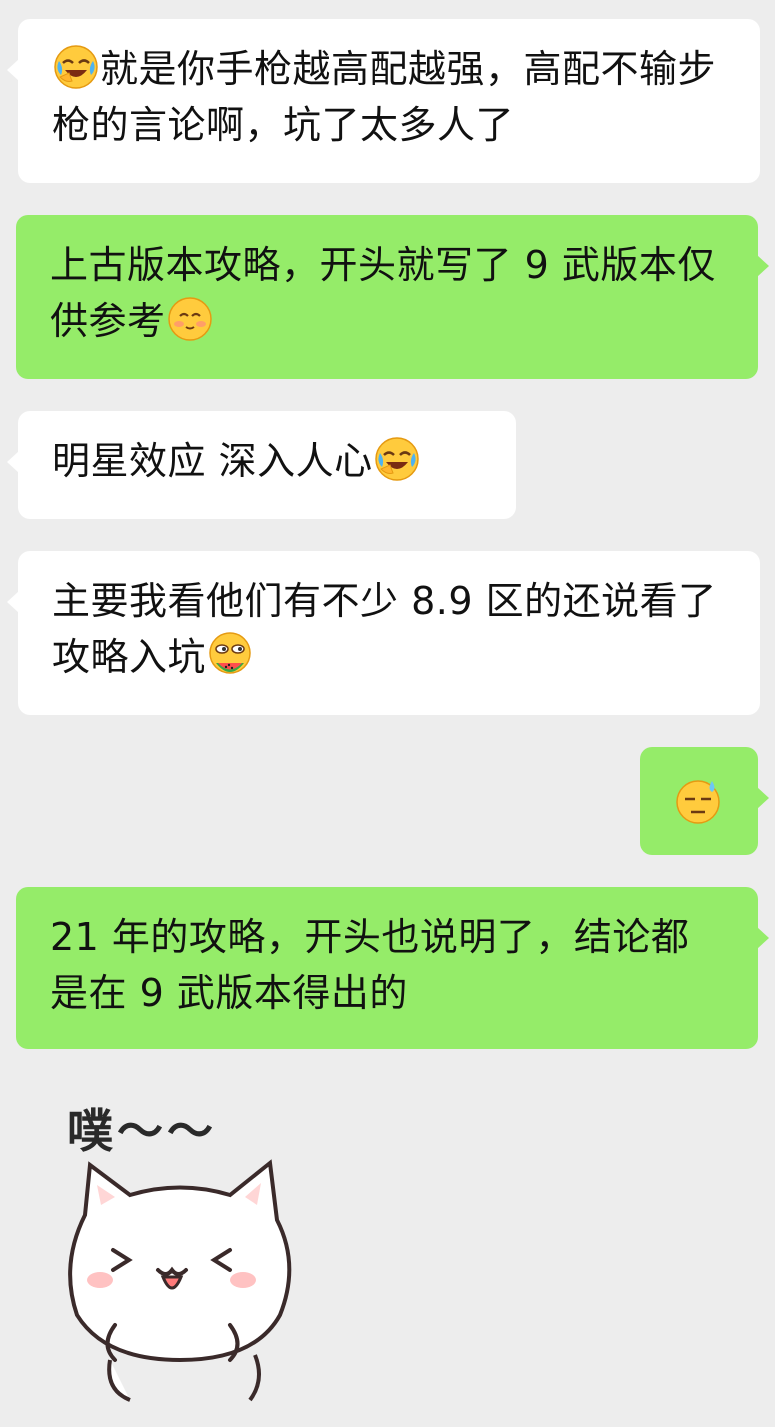  I want to click on message-text: 明星效应 深入人心, so click(212, 461).